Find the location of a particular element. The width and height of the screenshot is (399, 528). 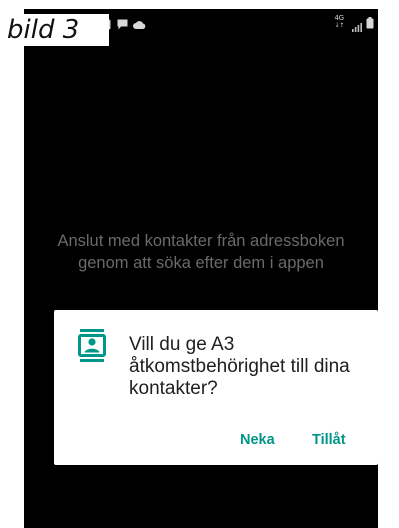

cloud-icon is located at coordinates (139, 26).